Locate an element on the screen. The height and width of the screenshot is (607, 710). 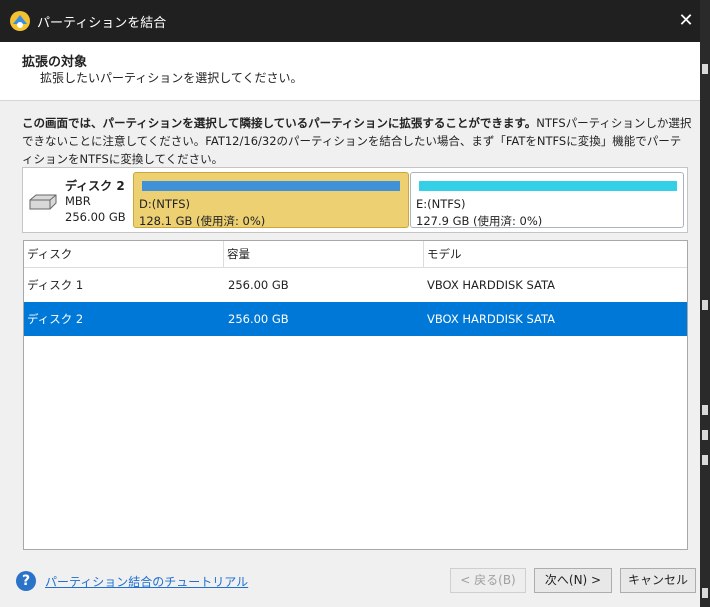
cell-disk: ディスク 2 is located at coordinates (55, 319).